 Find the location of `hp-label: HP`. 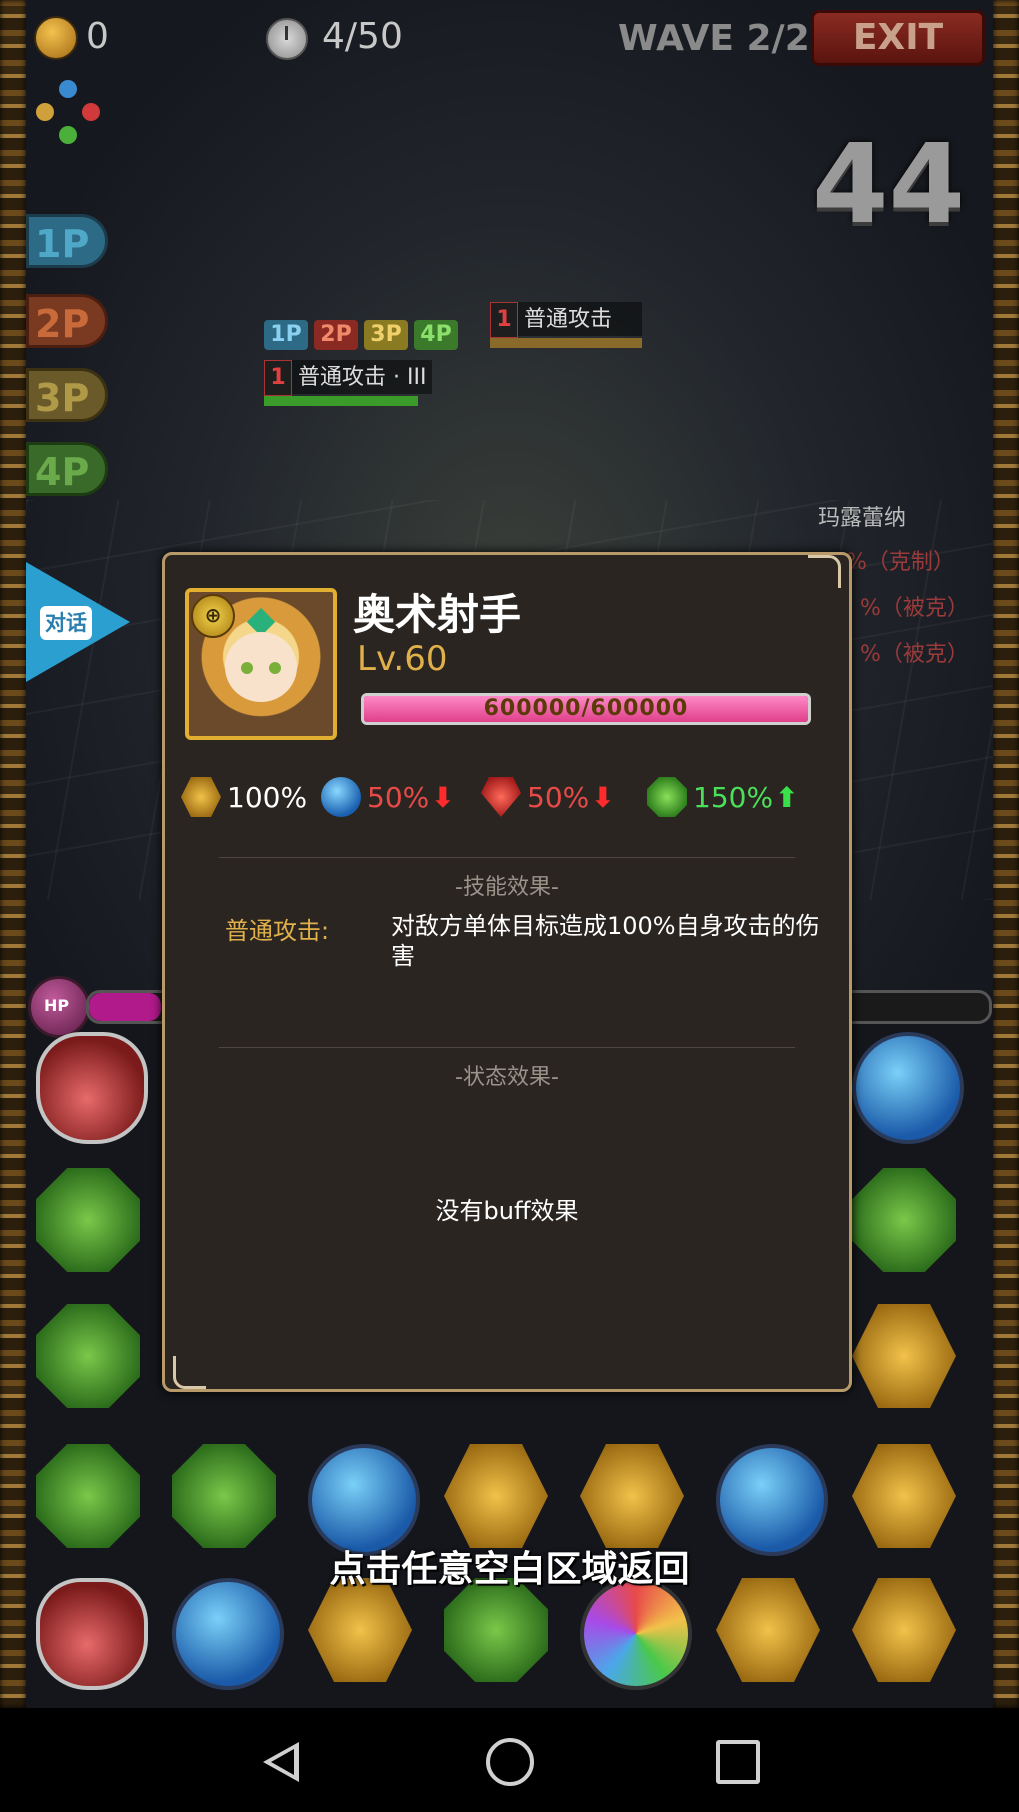

hp-label: HP is located at coordinates (57, 1005).